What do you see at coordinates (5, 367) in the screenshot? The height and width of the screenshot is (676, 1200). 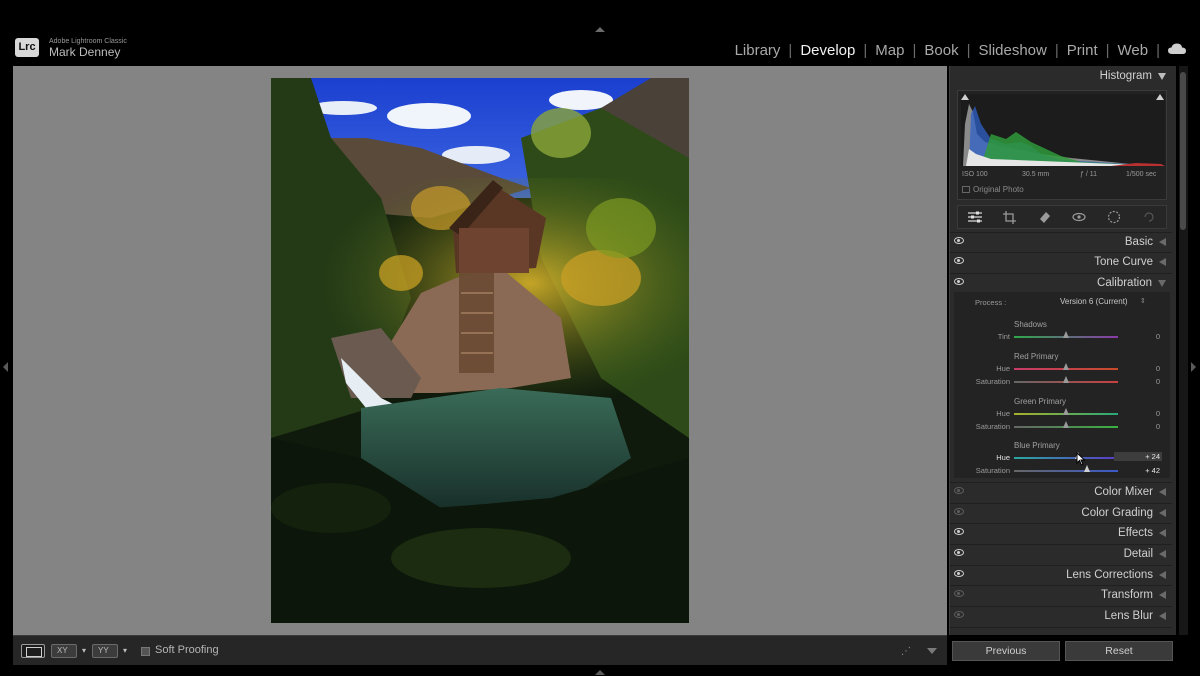 I see `left-panel-collapse-arrow` at bounding box center [5, 367].